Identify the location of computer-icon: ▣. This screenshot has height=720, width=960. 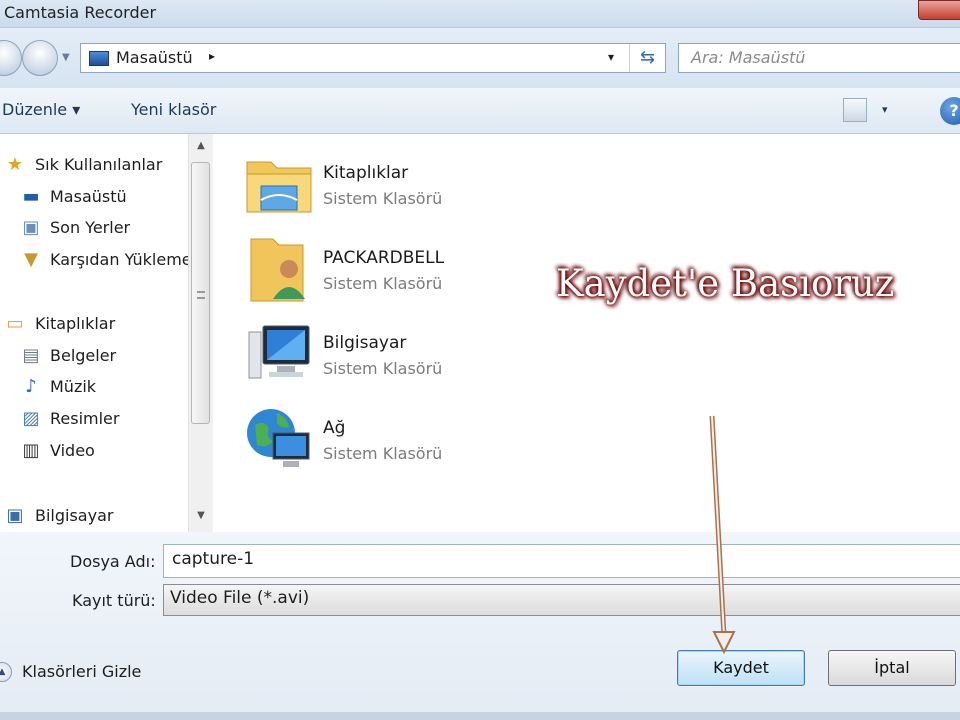
(15, 515).